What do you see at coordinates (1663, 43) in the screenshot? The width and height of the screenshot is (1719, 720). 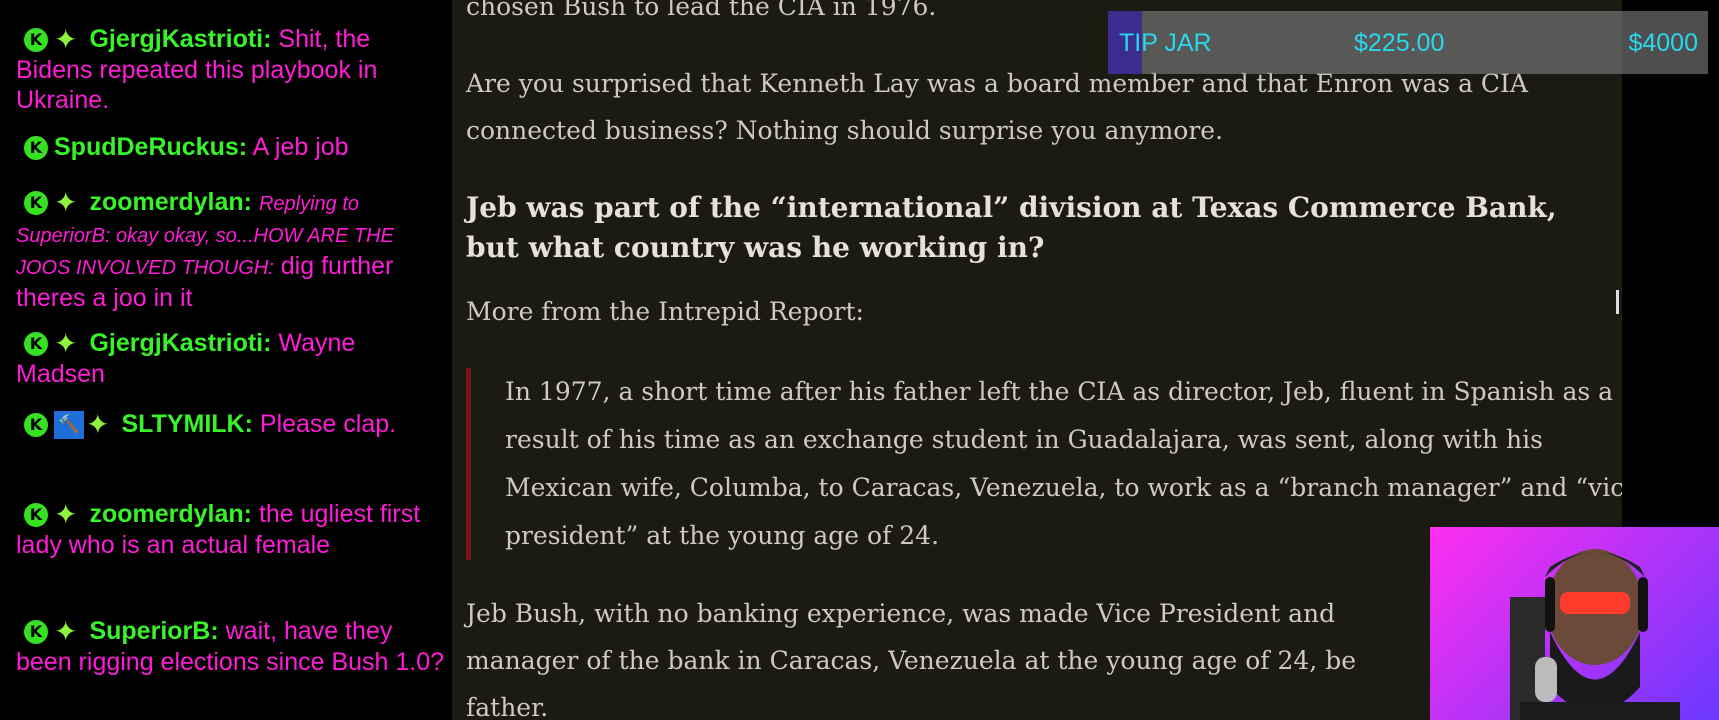 I see `tip-jar-goal: $4000` at bounding box center [1663, 43].